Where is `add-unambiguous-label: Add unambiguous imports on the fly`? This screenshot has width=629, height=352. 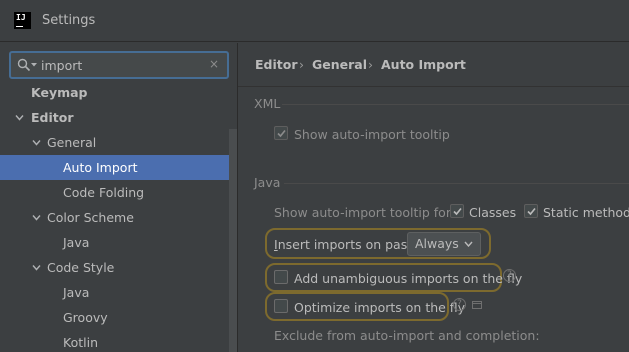 add-unambiguous-label: Add unambiguous imports on the fly is located at coordinates (408, 278).